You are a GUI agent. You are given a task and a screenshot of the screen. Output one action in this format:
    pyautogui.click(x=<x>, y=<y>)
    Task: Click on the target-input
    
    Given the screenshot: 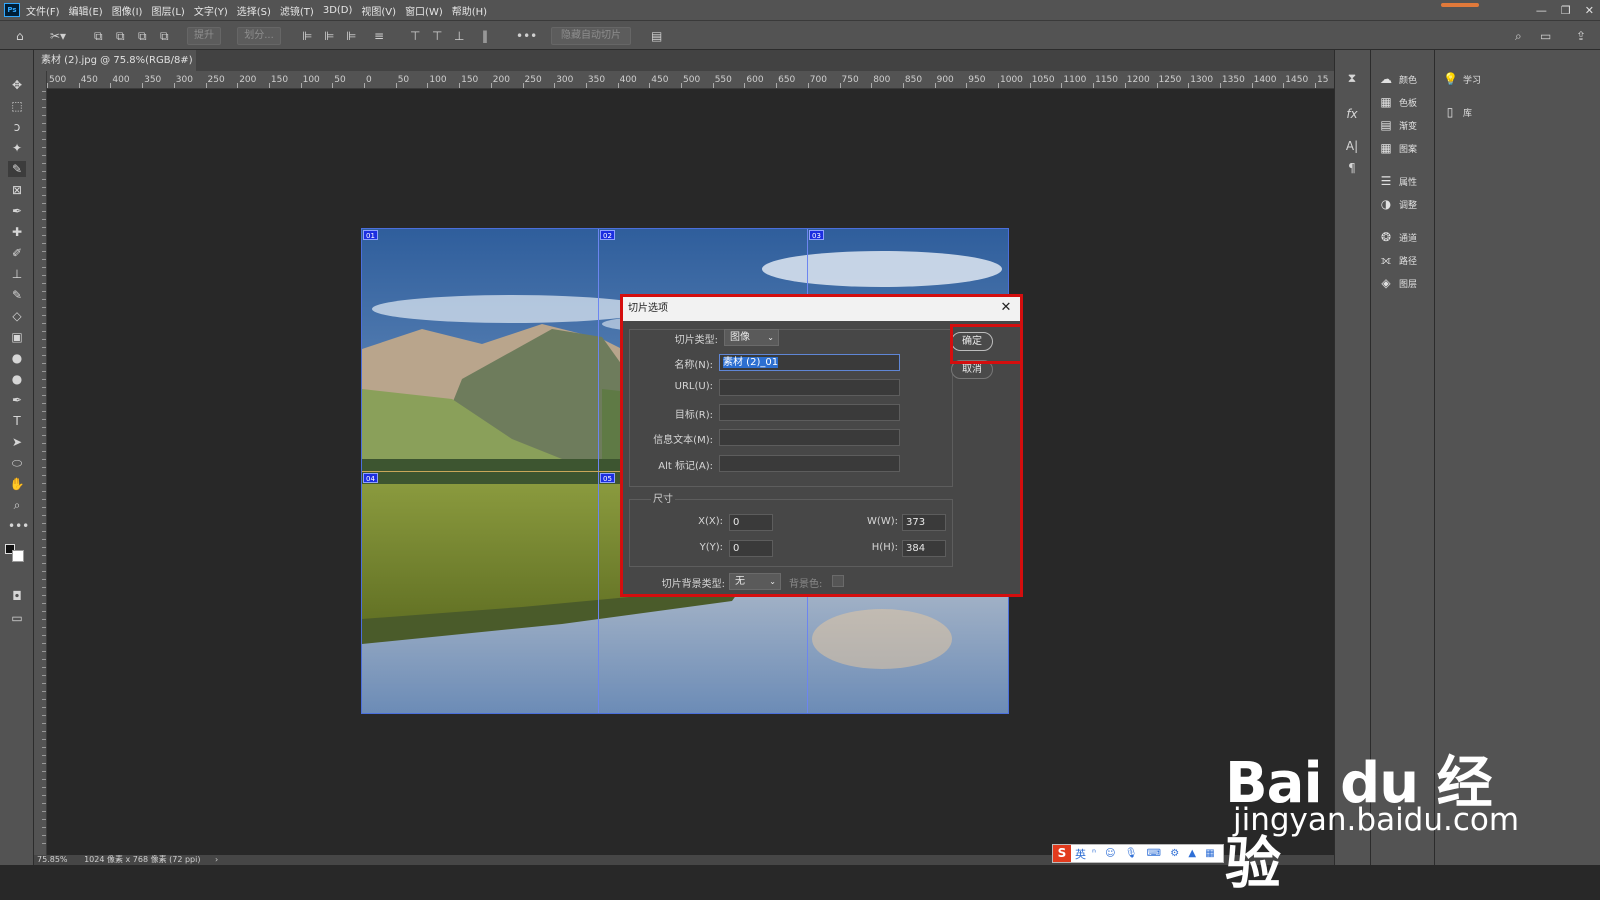 What is the action you would take?
    pyautogui.click(x=809, y=412)
    